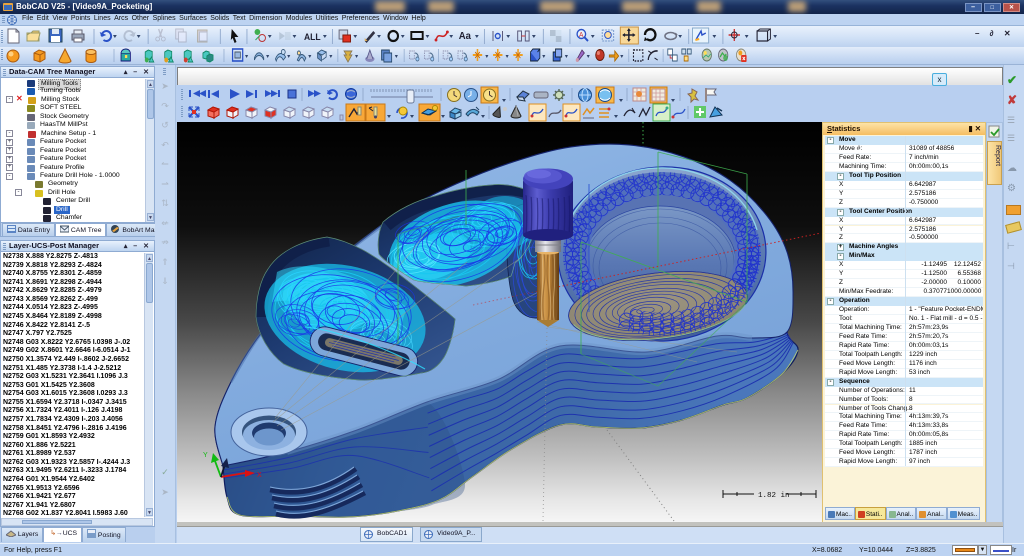 The height and width of the screenshot is (556, 1024). Describe the element at coordinates (259, 475) in the screenshot. I see `svg-text: X` at that location.